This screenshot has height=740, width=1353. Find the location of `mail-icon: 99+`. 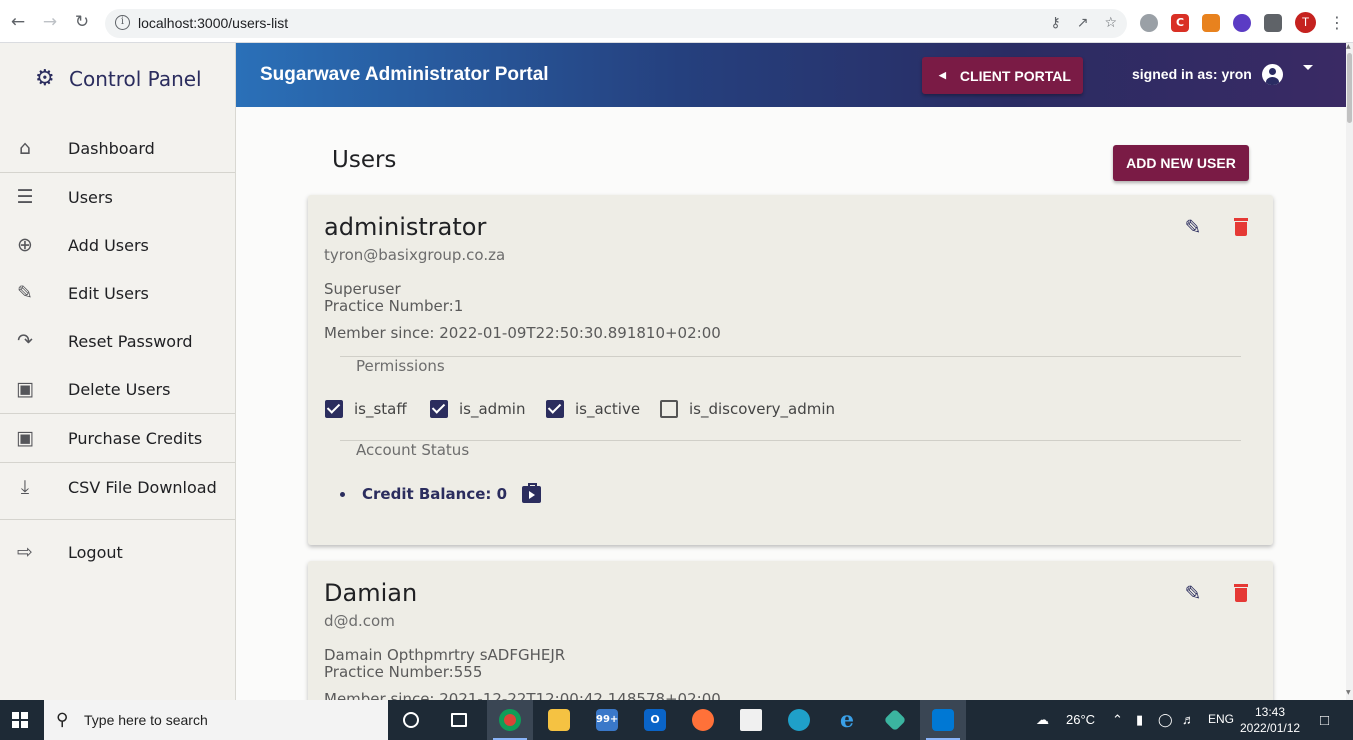

mail-icon: 99+ is located at coordinates (607, 720).